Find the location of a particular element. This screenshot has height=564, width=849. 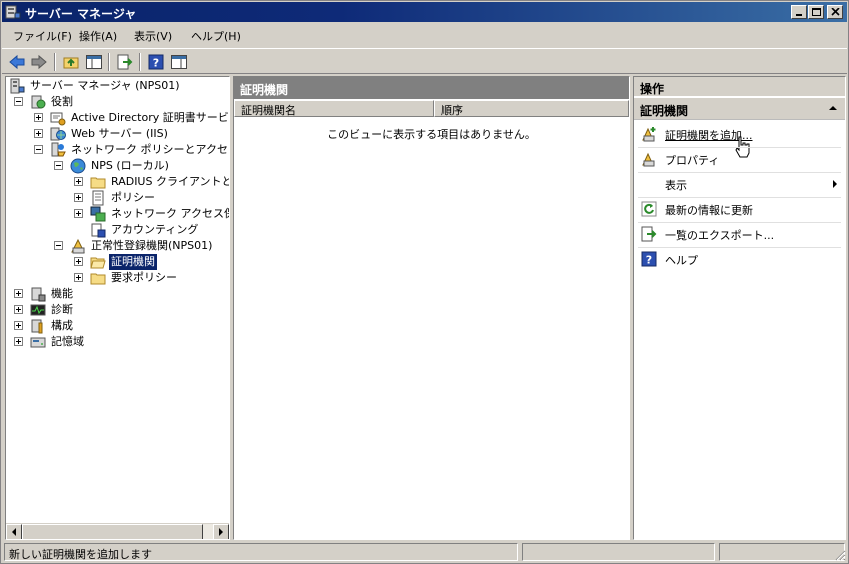

column-header-ca-name: 証明機関名 is located at coordinates (334, 108).